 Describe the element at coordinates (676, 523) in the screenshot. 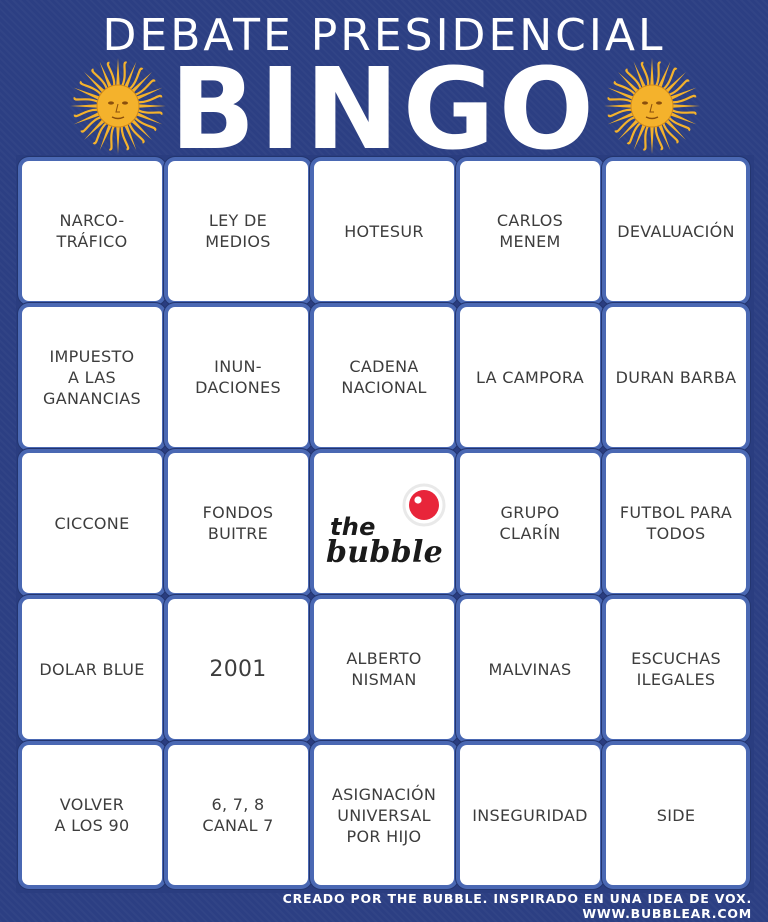

I see `bingo-cell-futbol-para-todos: FUTBOL PARA TODOS` at that location.